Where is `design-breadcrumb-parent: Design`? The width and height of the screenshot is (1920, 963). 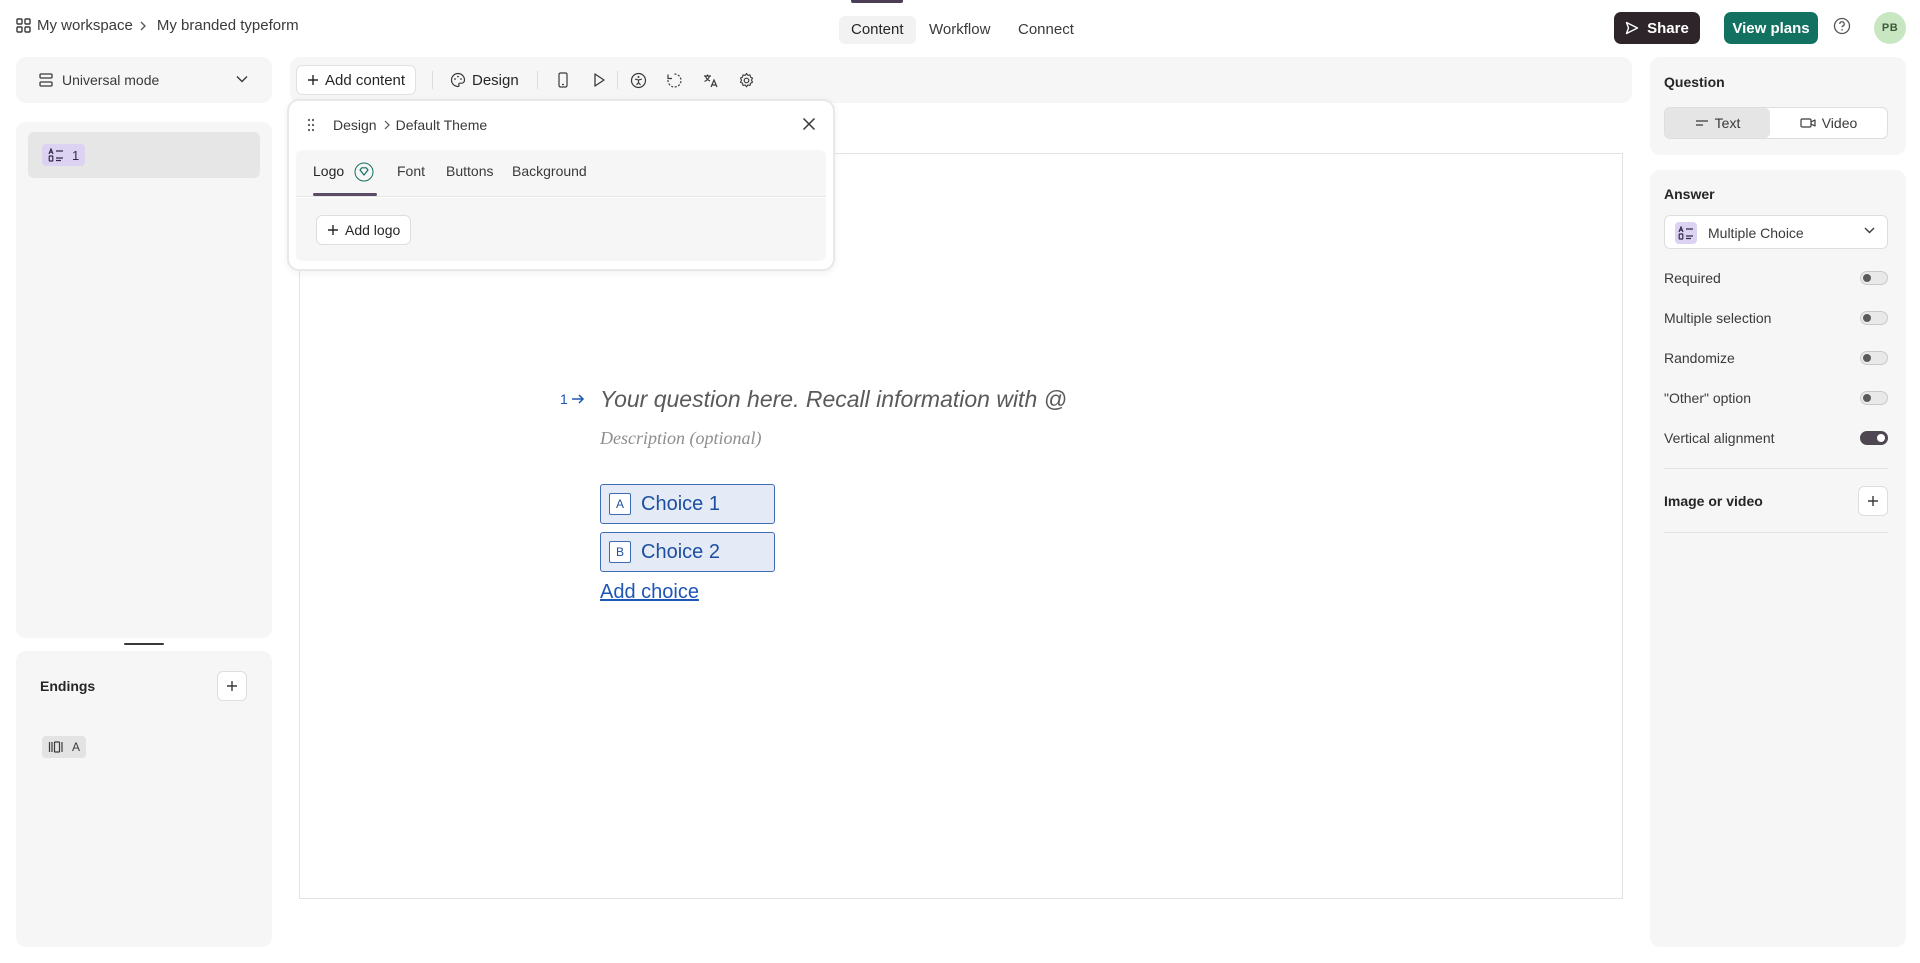 design-breadcrumb-parent: Design is located at coordinates (355, 125).